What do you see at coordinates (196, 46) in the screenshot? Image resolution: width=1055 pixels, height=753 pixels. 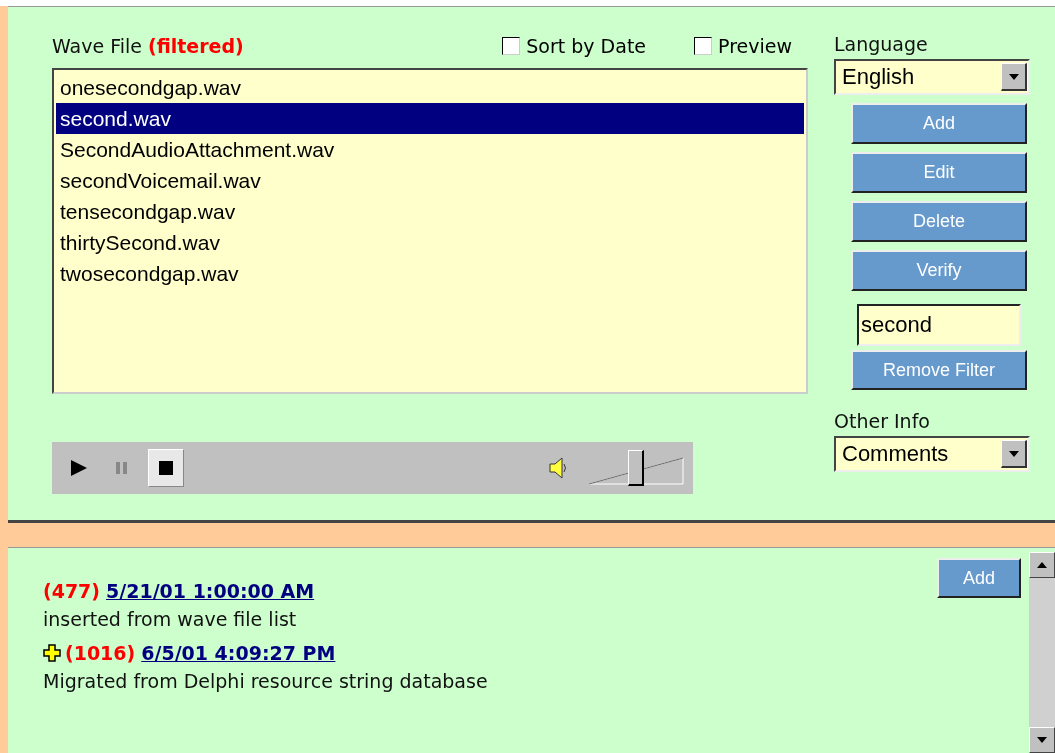 I see `filtered-note: (filtered)` at bounding box center [196, 46].